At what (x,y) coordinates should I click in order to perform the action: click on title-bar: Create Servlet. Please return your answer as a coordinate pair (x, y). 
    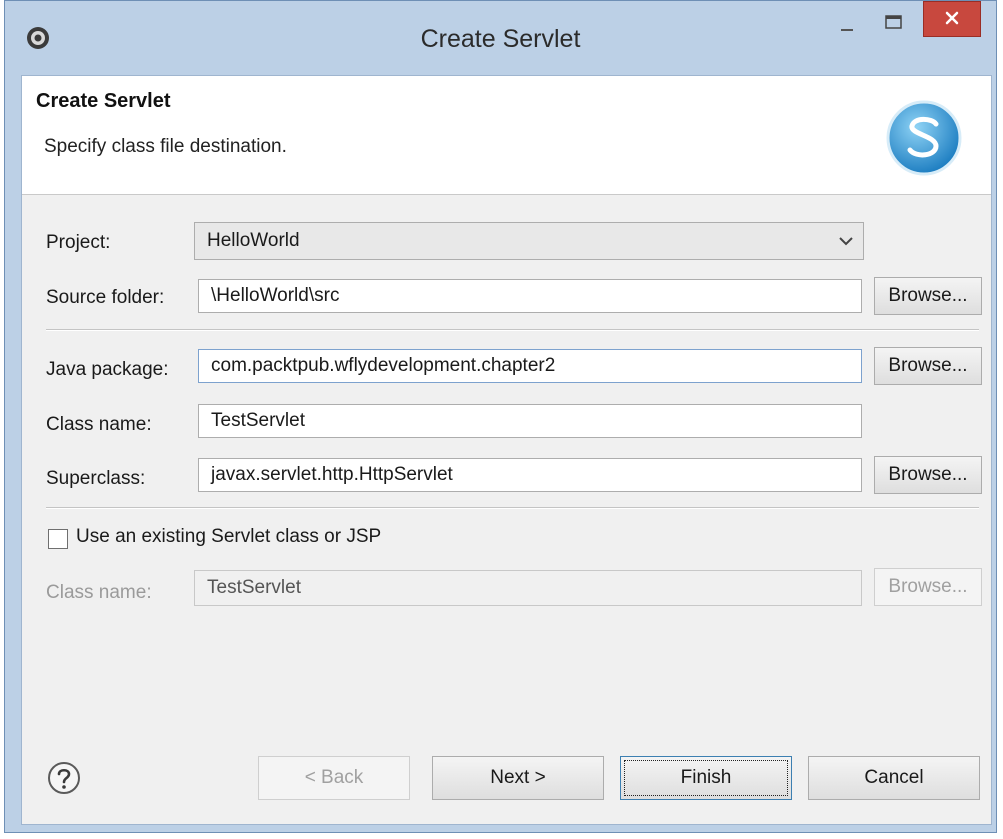
    Looking at the image, I should click on (500, 38).